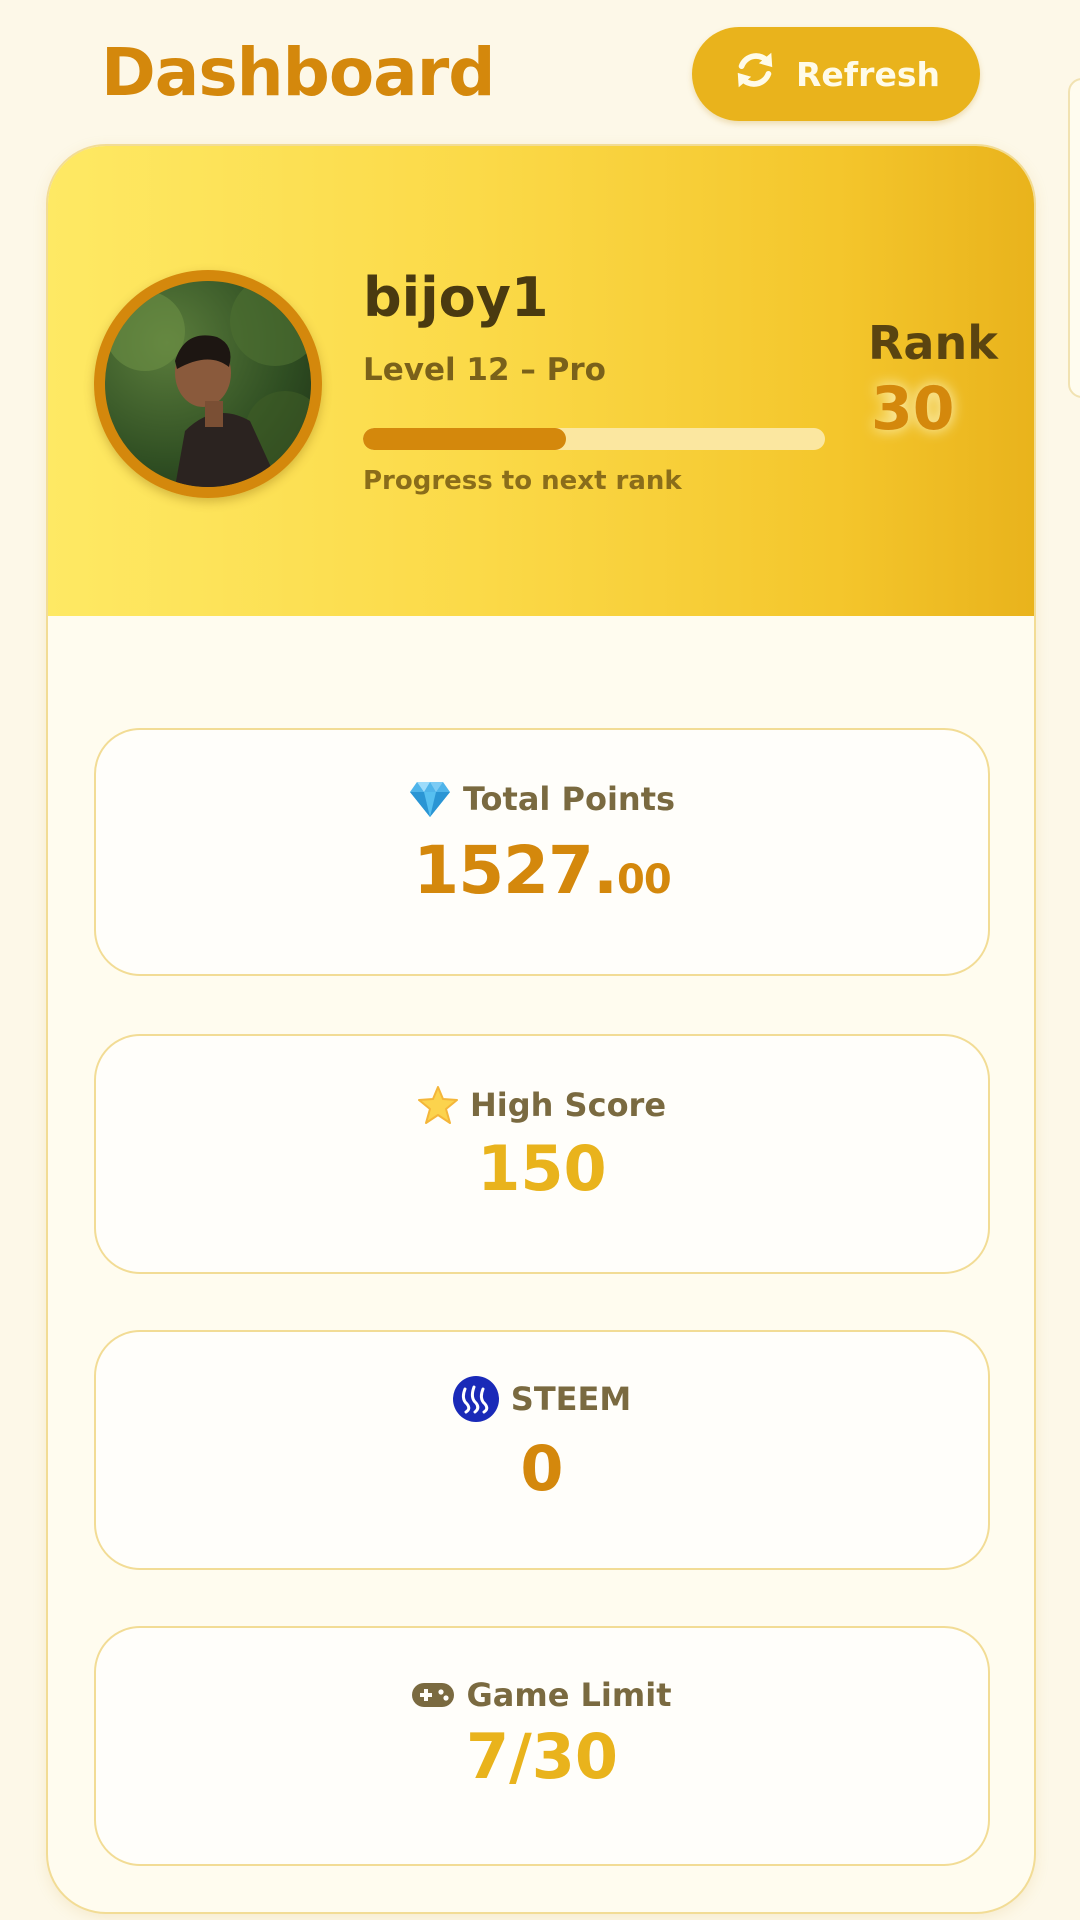 Image resolution: width=1080 pixels, height=1920 pixels. I want to click on high-score-label: High Score, so click(568, 1105).